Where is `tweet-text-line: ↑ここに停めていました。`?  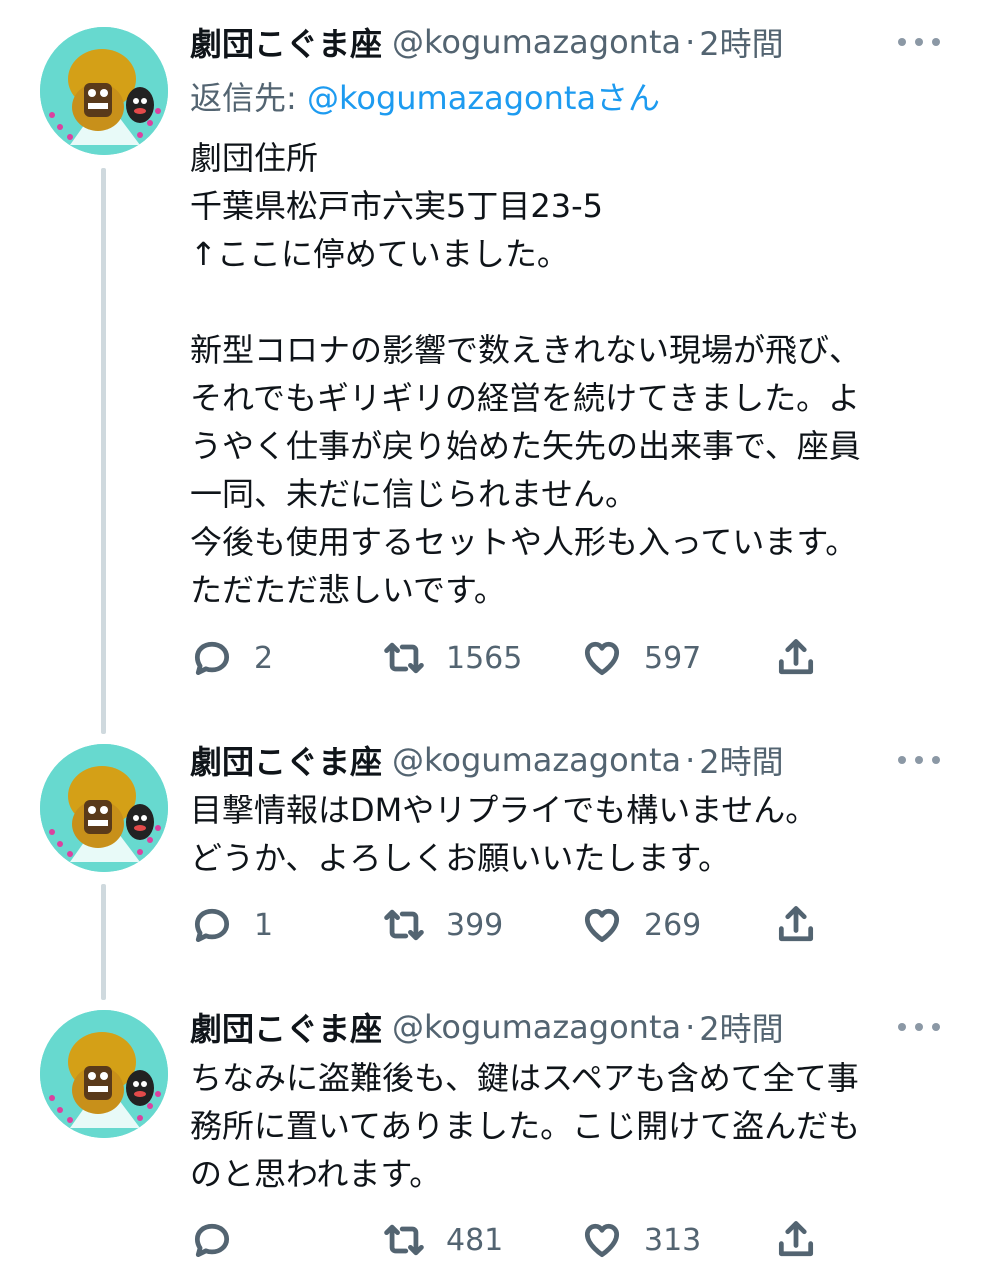
tweet-text-line: ↑ここに停めていました。 is located at coordinates (379, 254).